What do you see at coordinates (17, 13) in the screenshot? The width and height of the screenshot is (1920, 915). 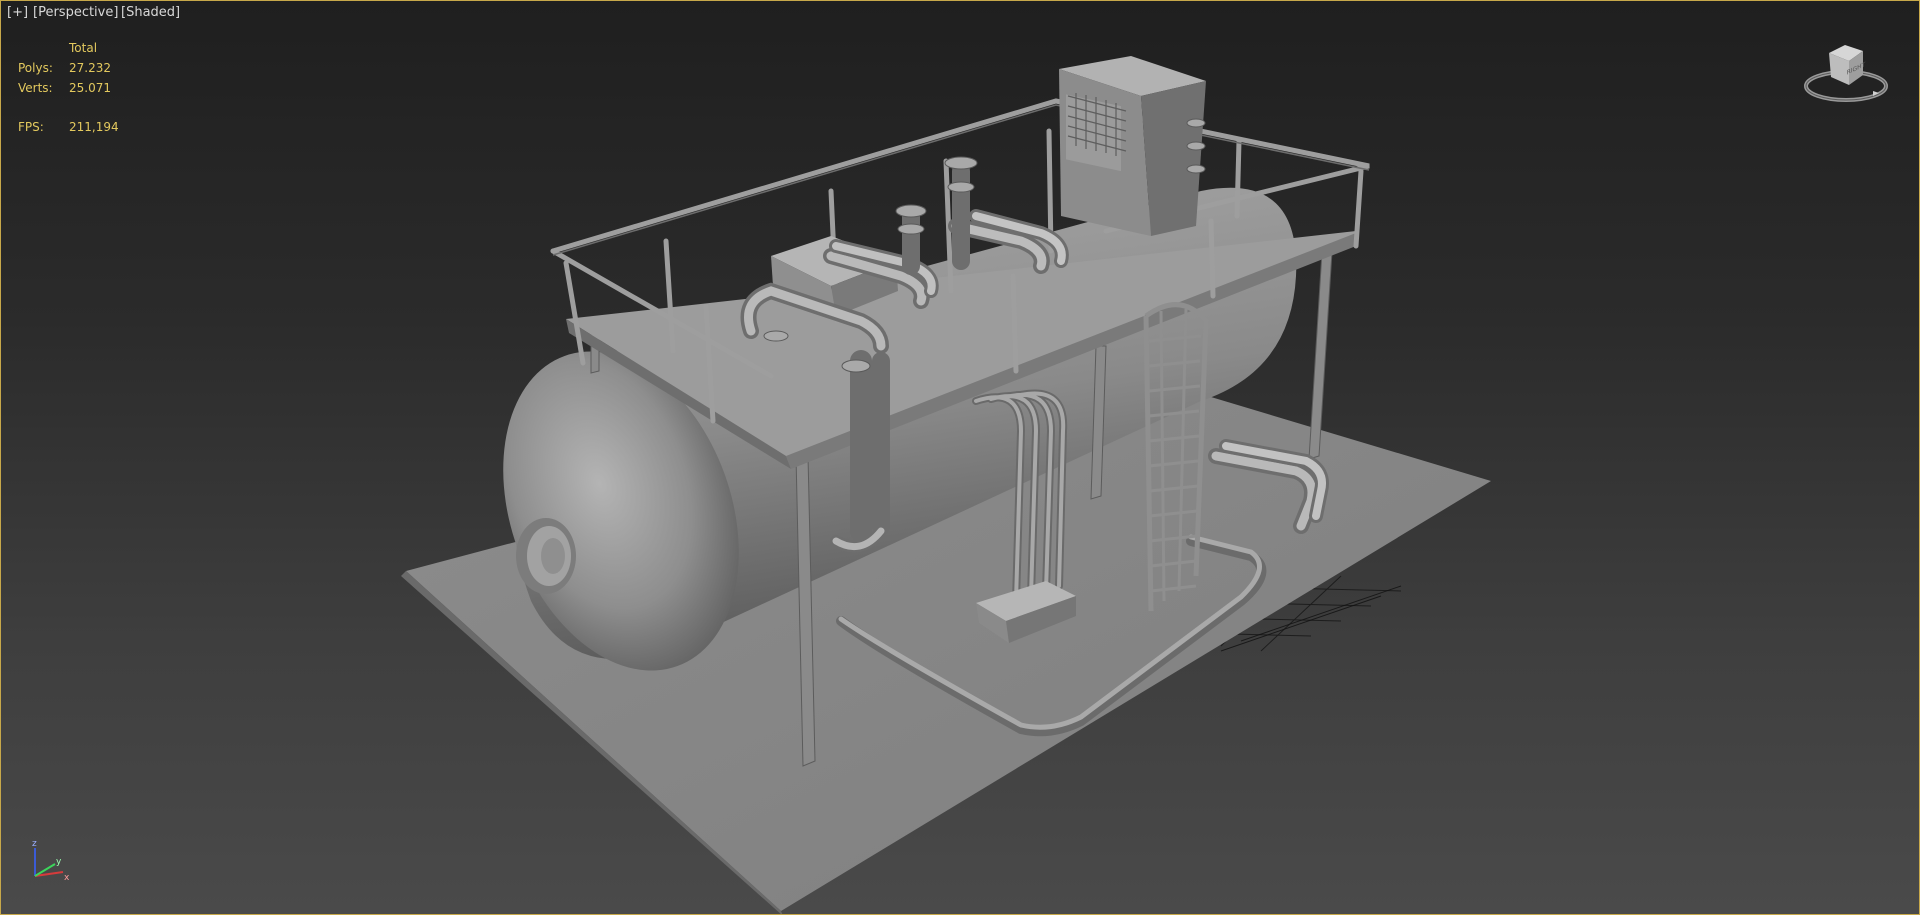 I see `viewport-menu-plus: [+]` at bounding box center [17, 13].